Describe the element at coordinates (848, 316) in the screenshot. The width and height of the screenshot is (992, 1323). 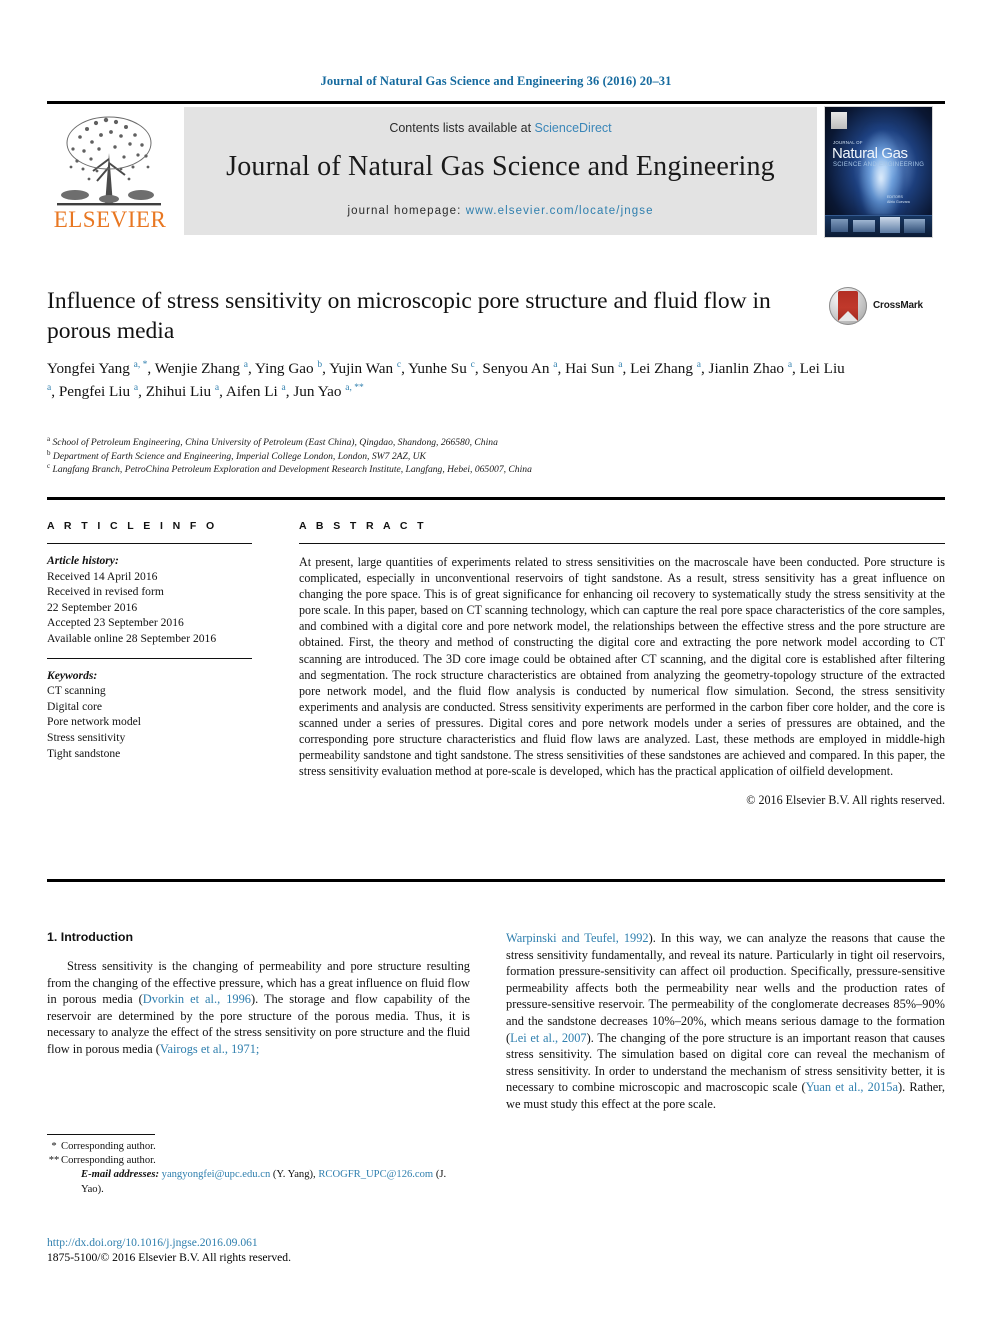
I see `crossmark-notch-shape` at that location.